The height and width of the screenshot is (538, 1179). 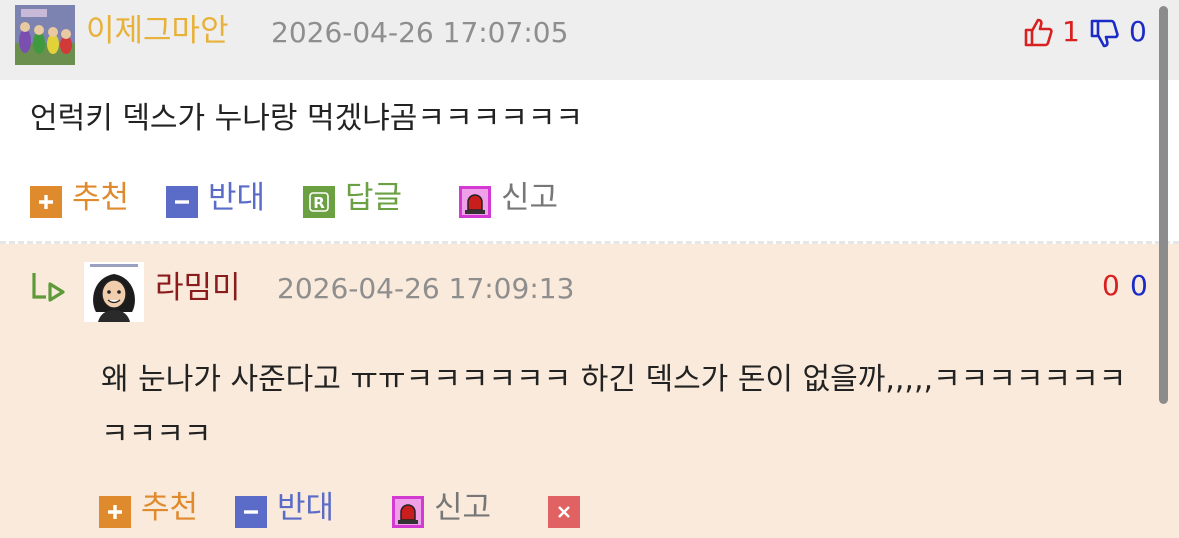 I want to click on teletubbies-avatar-icon, so click(x=45, y=35).